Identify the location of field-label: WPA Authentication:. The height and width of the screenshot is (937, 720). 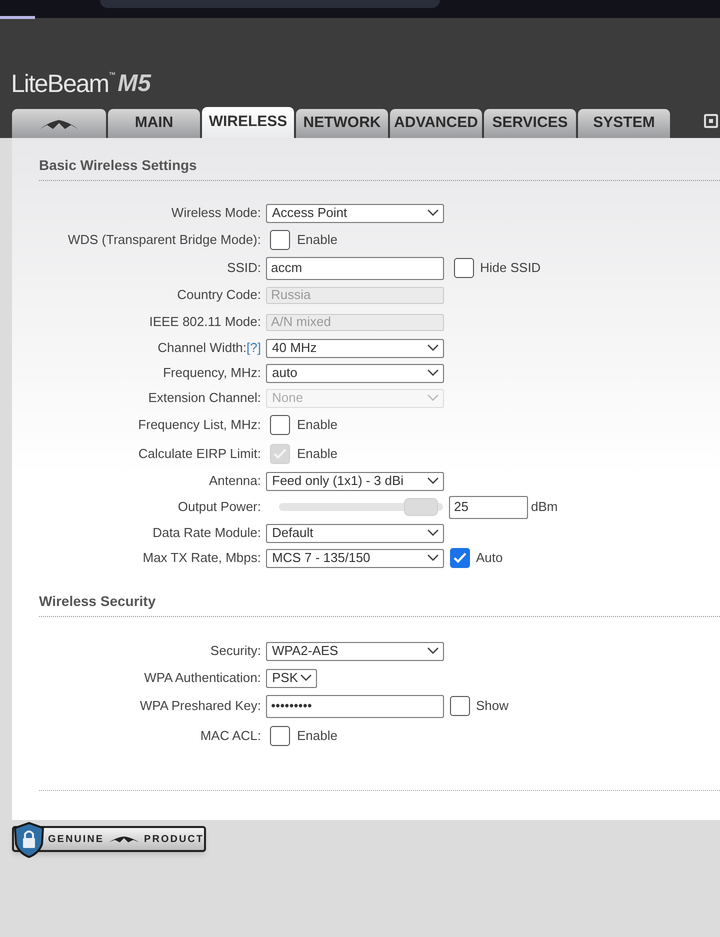
(202, 678).